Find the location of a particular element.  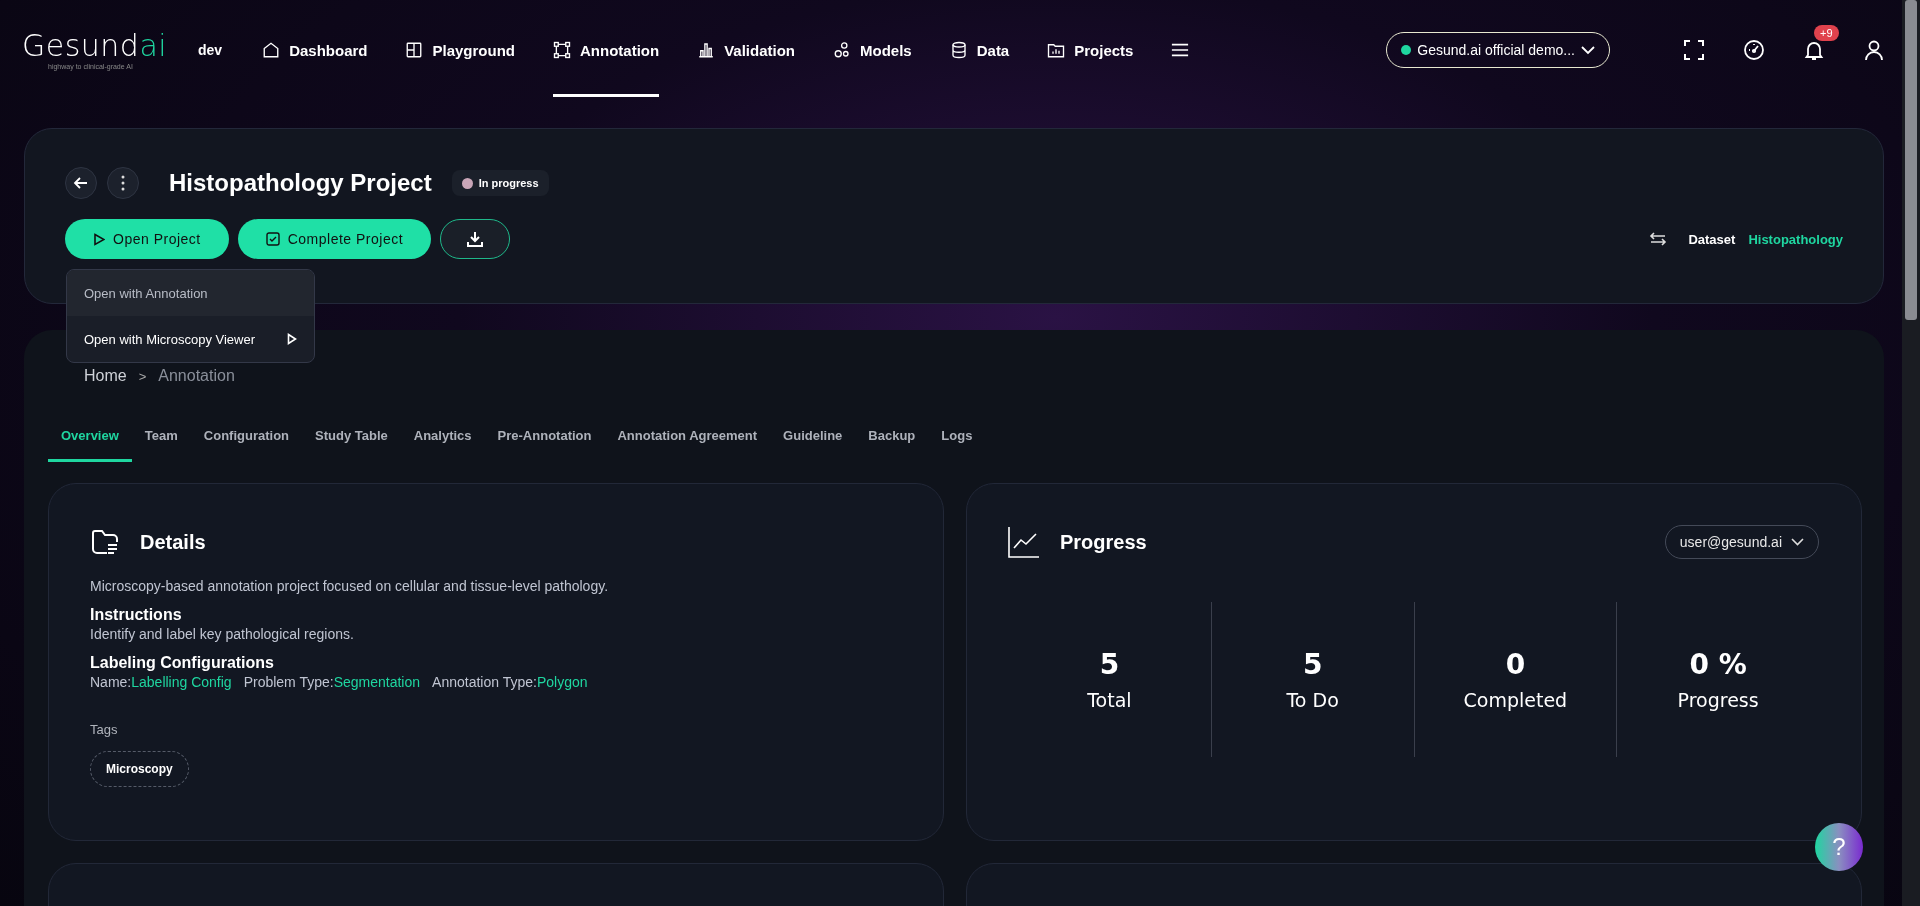

tab: Logs is located at coordinates (957, 437).